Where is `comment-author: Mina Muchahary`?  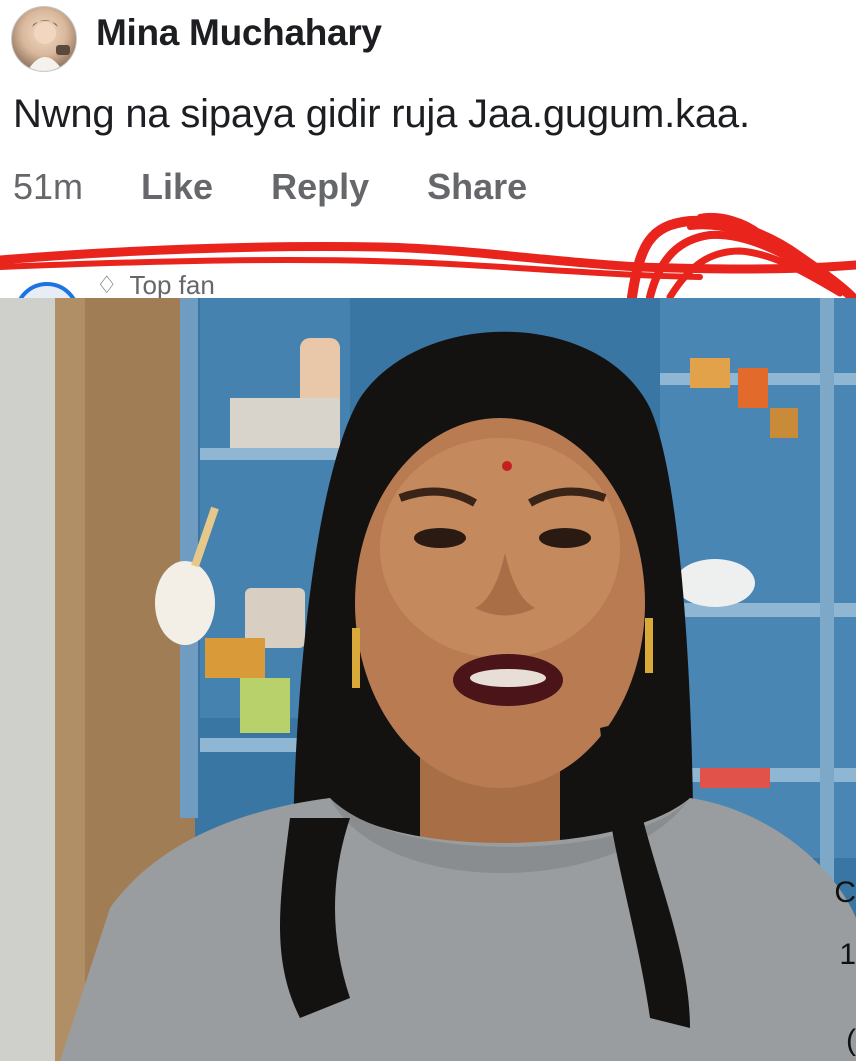 comment-author: Mina Muchahary is located at coordinates (239, 33).